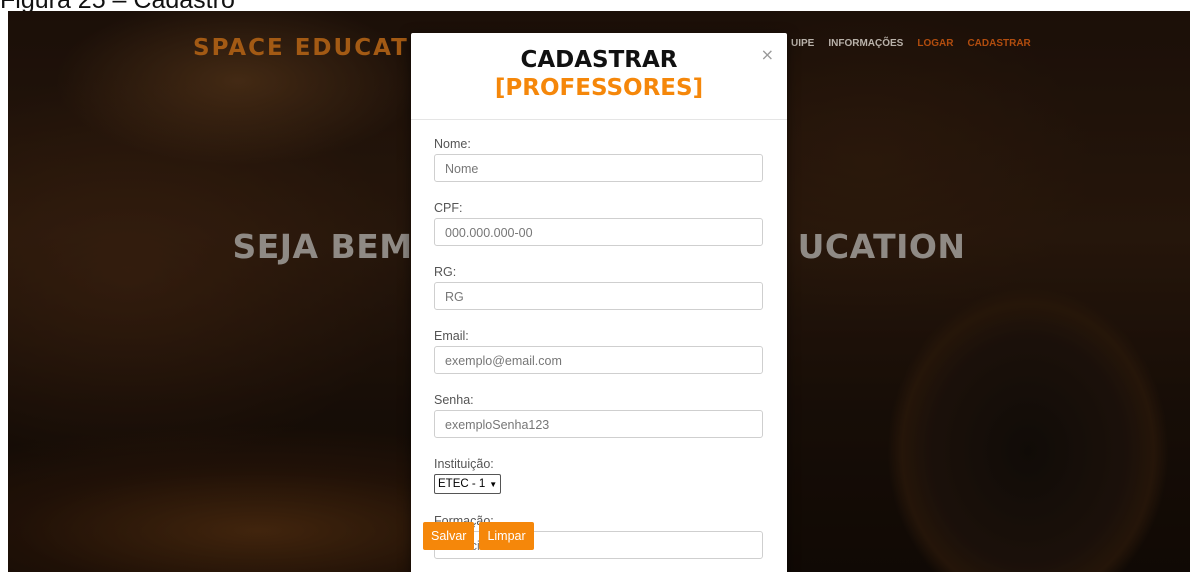 This screenshot has width=1190, height=572. I want to click on email-input: exemplo@email.com, so click(598, 360).